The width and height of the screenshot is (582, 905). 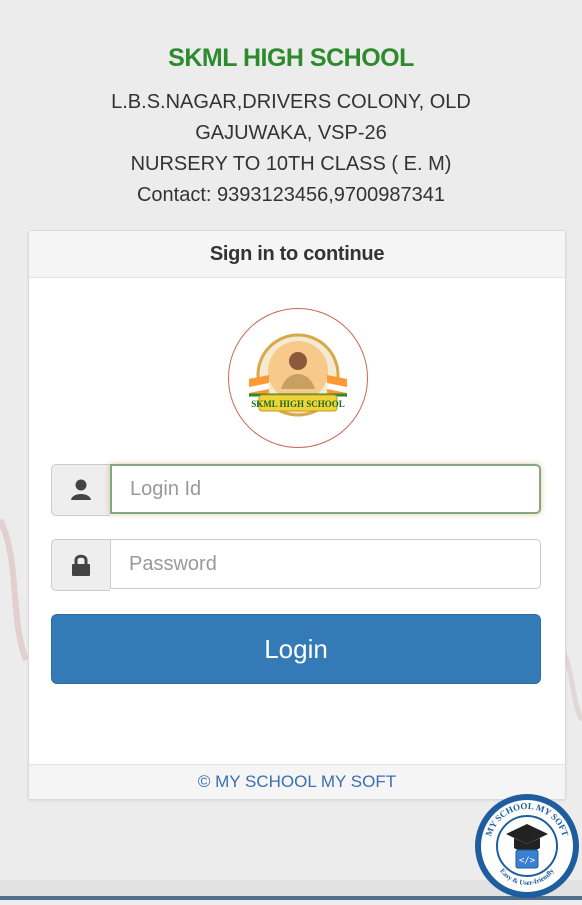 What do you see at coordinates (298, 378) in the screenshot?
I see `school-logo: SKML HIGH SCHOOL` at bounding box center [298, 378].